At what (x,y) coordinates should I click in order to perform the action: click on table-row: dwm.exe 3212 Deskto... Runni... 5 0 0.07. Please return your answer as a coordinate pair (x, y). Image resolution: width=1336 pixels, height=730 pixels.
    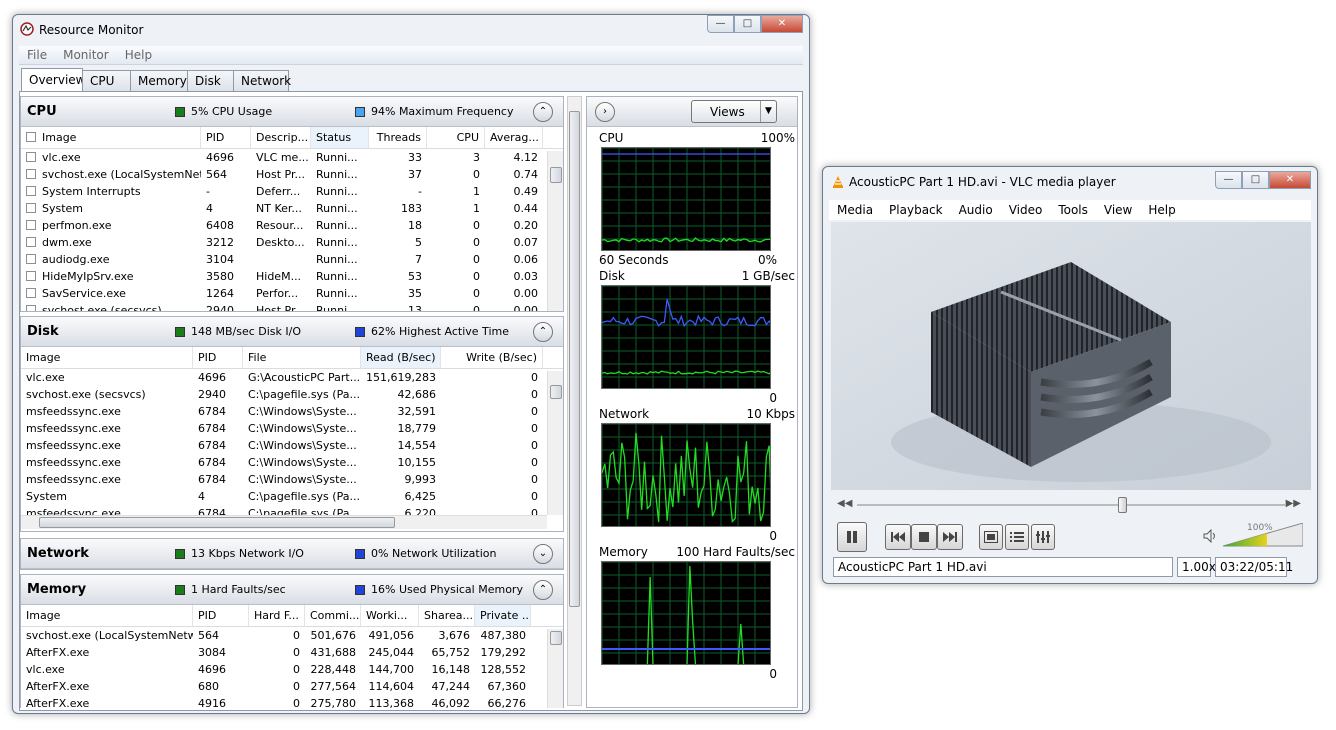
    Looking at the image, I should click on (292, 242).